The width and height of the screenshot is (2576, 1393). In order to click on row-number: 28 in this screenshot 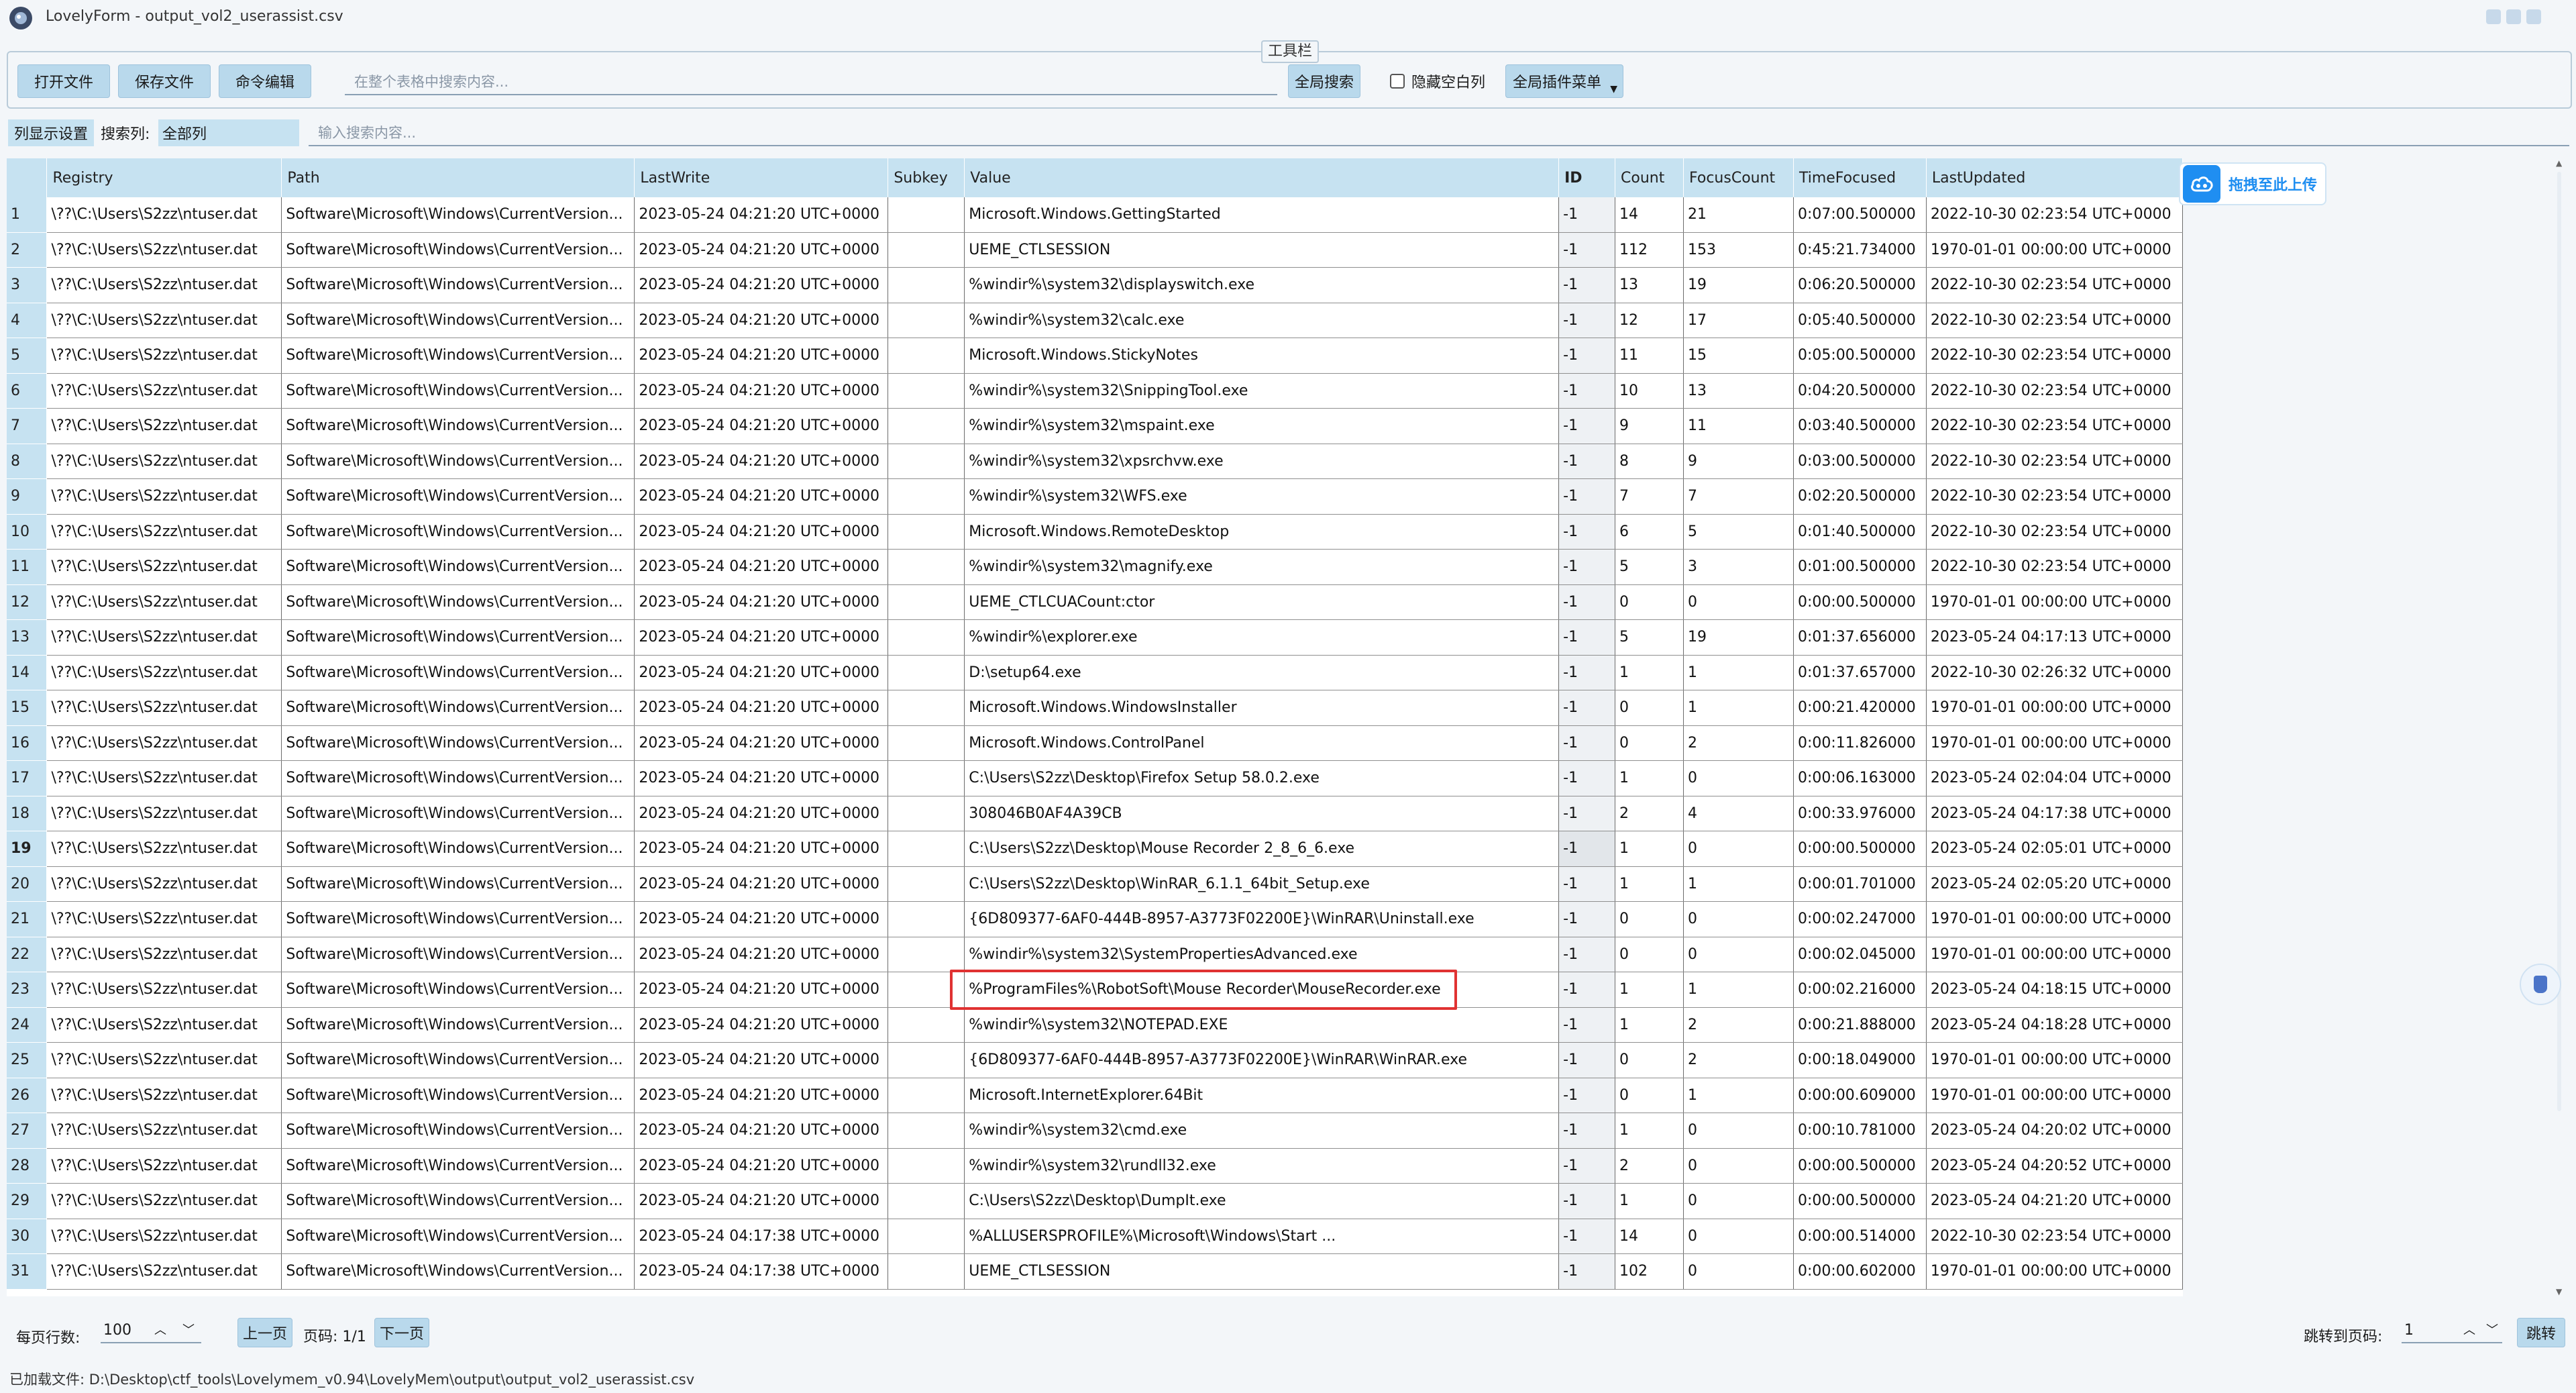, I will do `click(27, 1166)`.